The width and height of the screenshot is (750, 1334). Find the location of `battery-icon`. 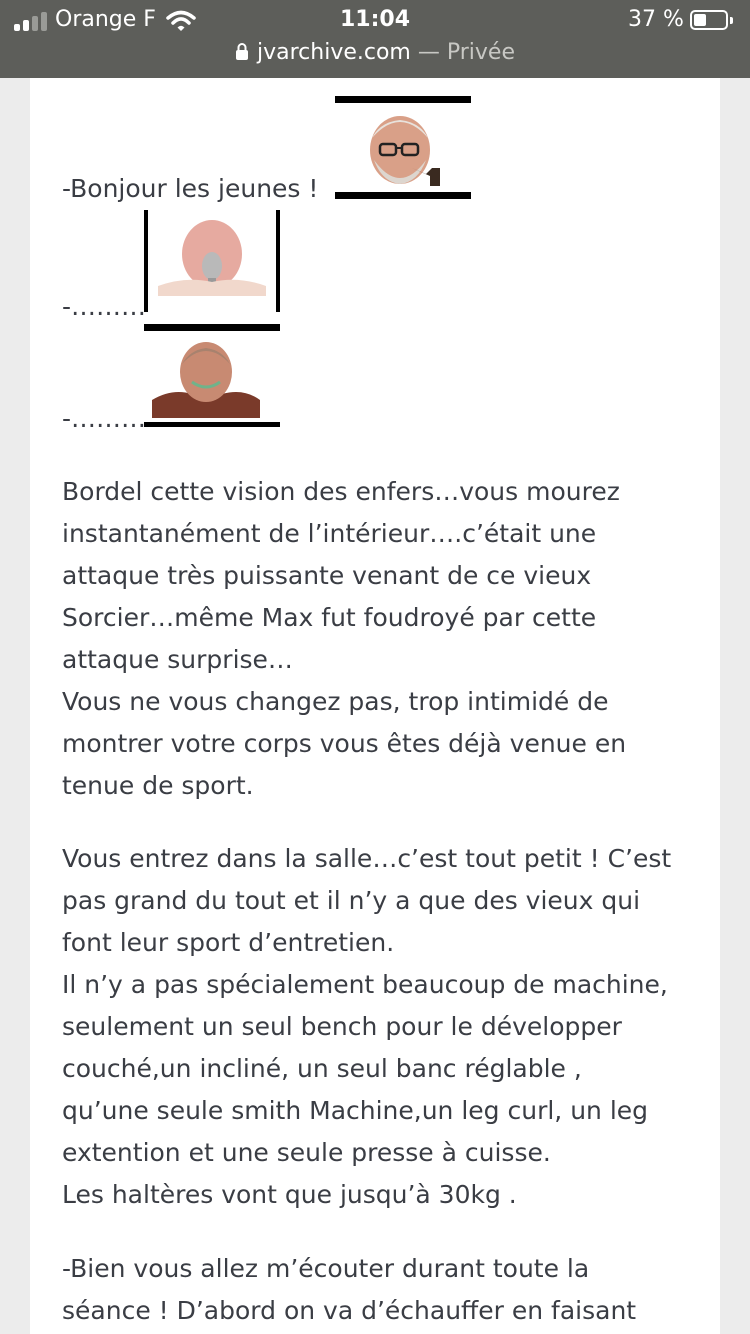

battery-icon is located at coordinates (711, 20).